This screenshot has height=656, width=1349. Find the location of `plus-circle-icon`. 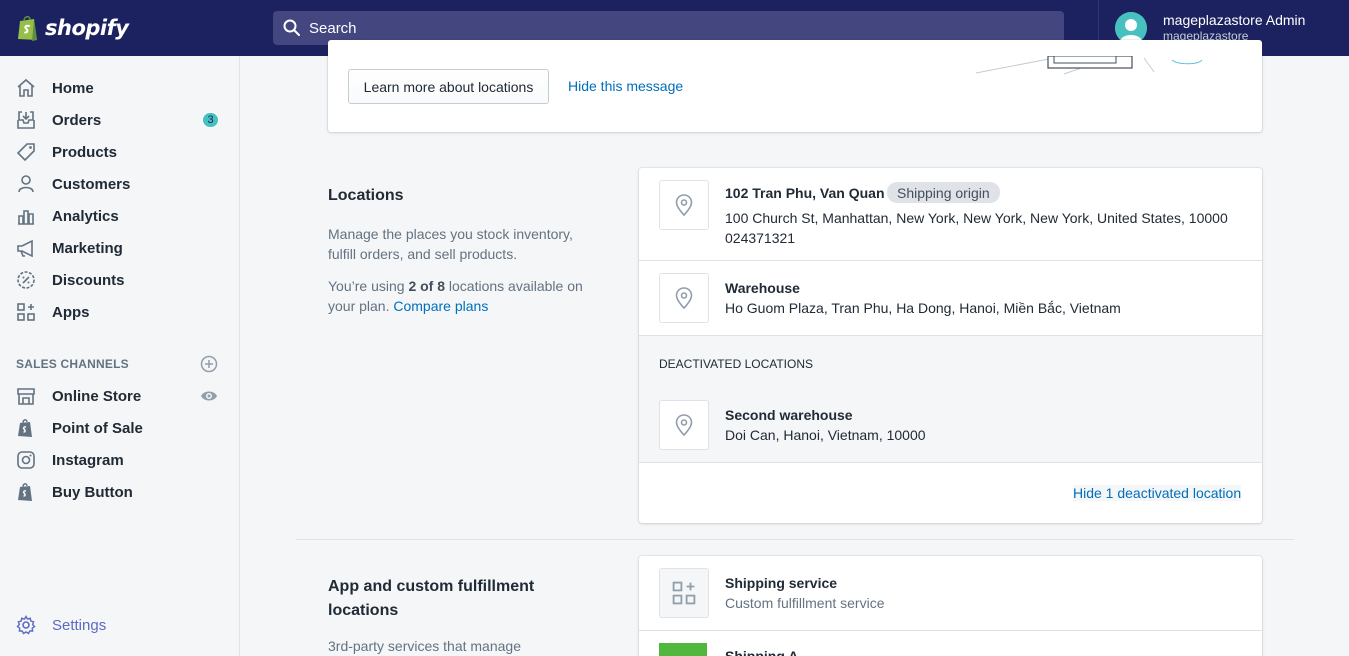

plus-circle-icon is located at coordinates (209, 364).